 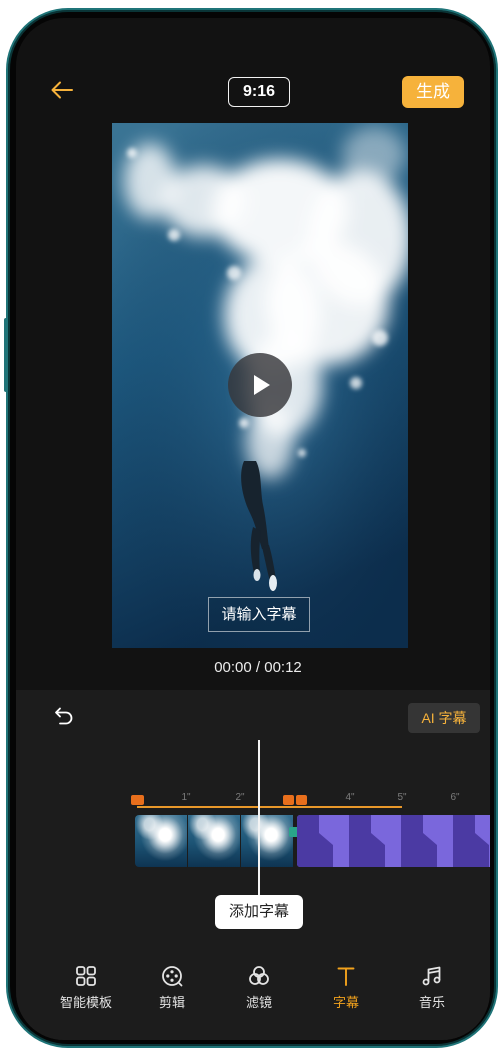 What do you see at coordinates (444, 718) in the screenshot?
I see `ai-subtitle-button: AI 字幕` at bounding box center [444, 718].